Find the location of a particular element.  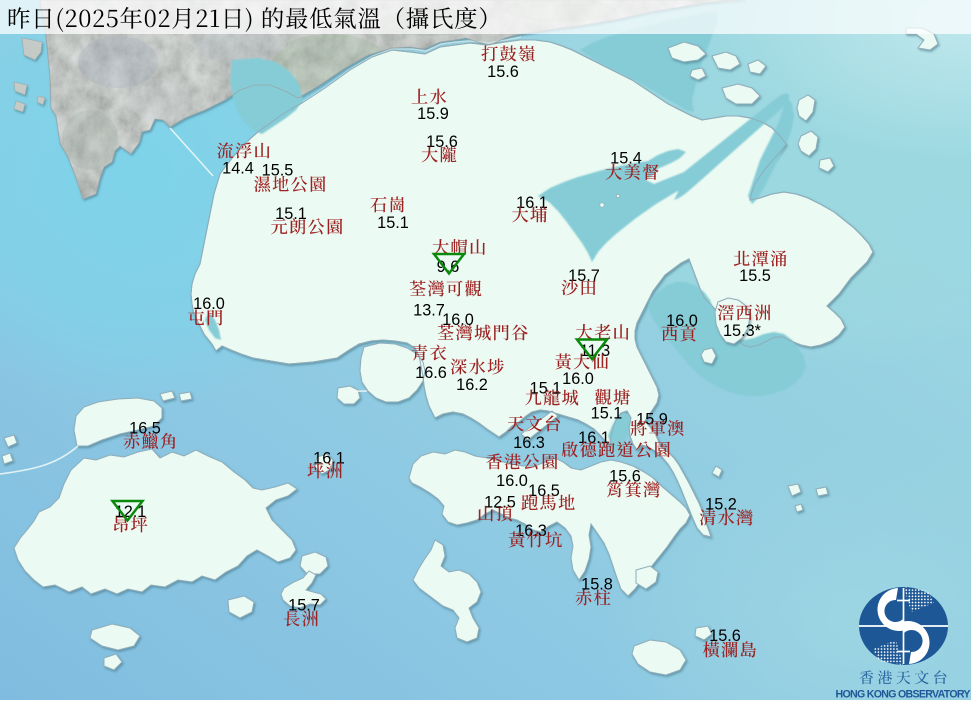

svg-text: HONG KONG OBSERVATORY is located at coordinates (903, 695).